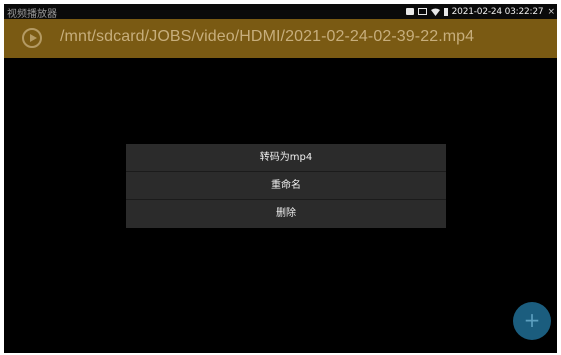 This screenshot has width=561, height=355. What do you see at coordinates (32, 14) in the screenshot?
I see `status-app-title: 视频播放器` at bounding box center [32, 14].